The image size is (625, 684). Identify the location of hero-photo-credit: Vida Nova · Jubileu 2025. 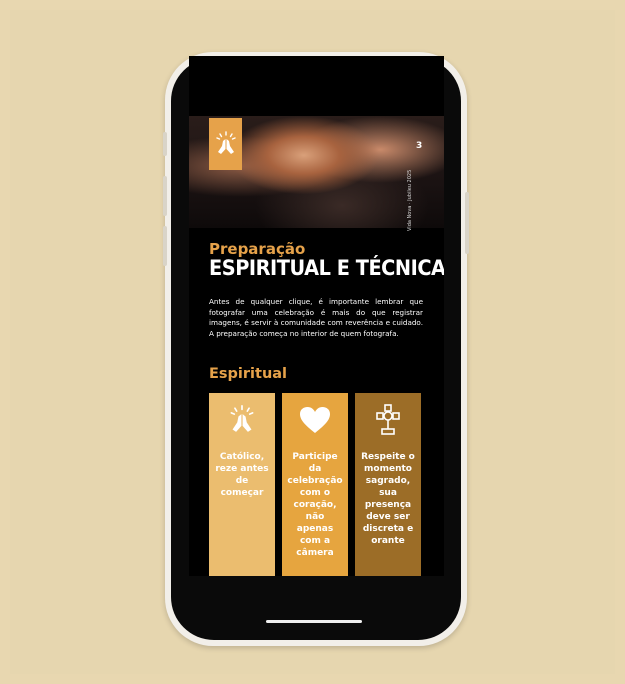
(410, 200).